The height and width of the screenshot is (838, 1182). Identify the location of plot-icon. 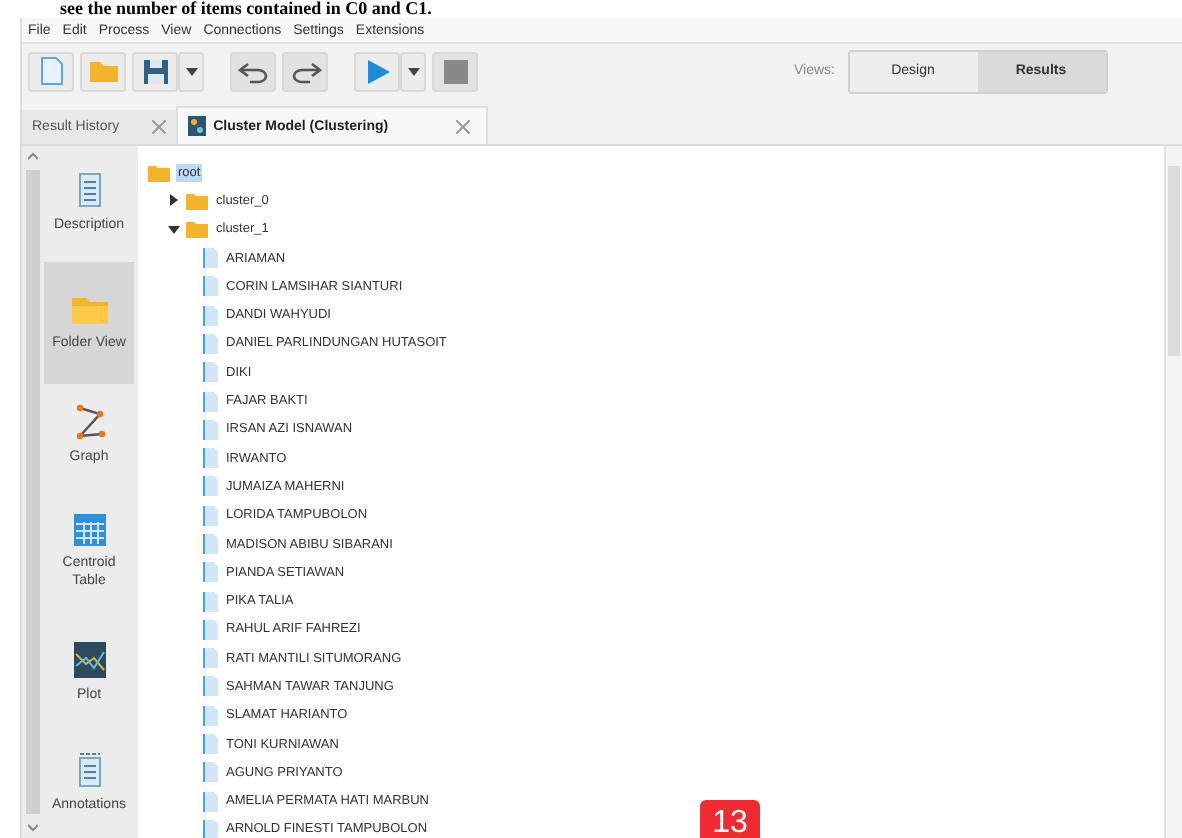
(89, 660).